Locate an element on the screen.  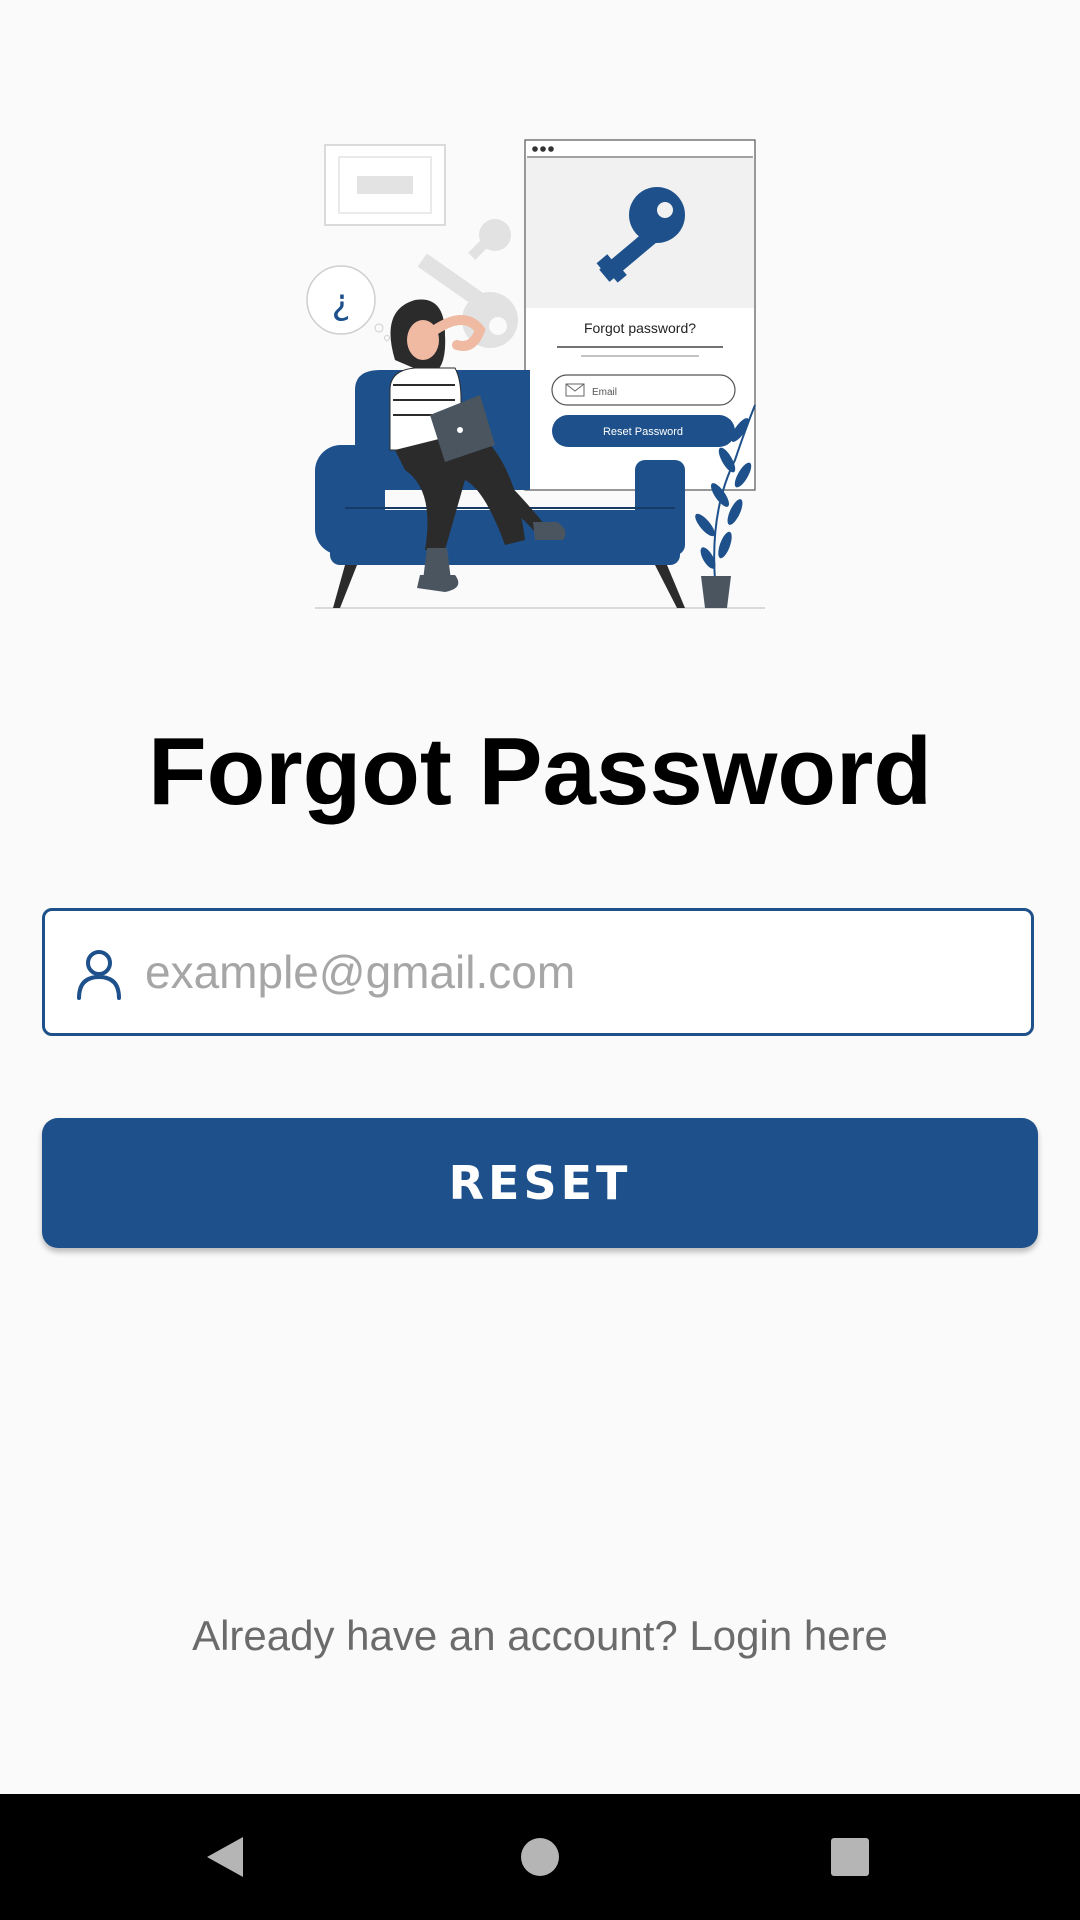
page-title: Forgot Password is located at coordinates (540, 771).